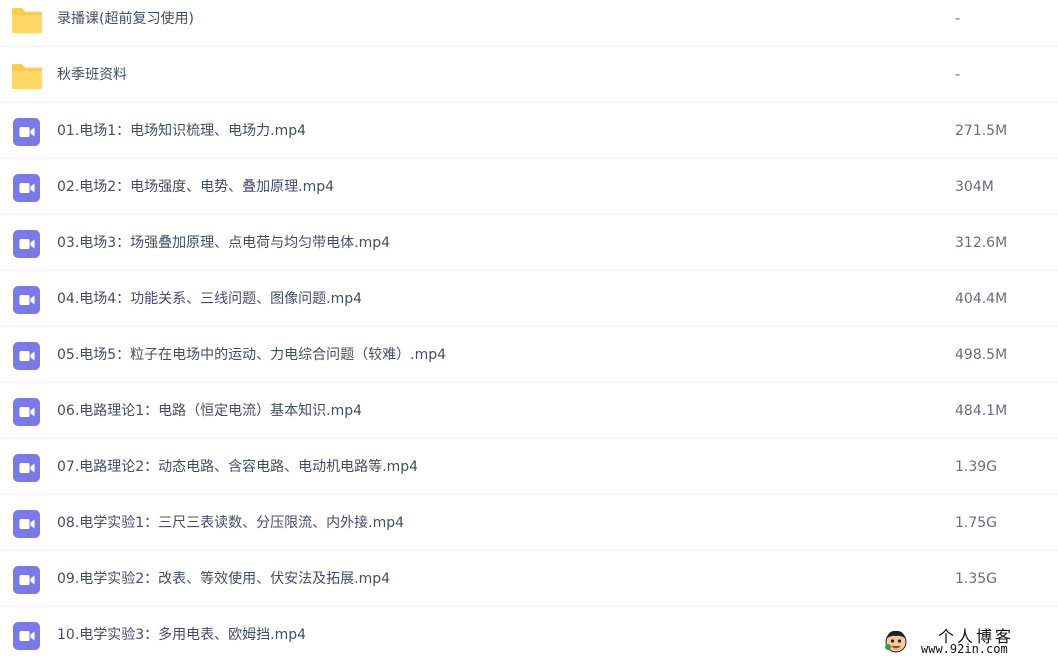 The width and height of the screenshot is (1058, 663). What do you see at coordinates (125, 23) in the screenshot?
I see `file-name: 录播课(超前复习使用)` at bounding box center [125, 23].